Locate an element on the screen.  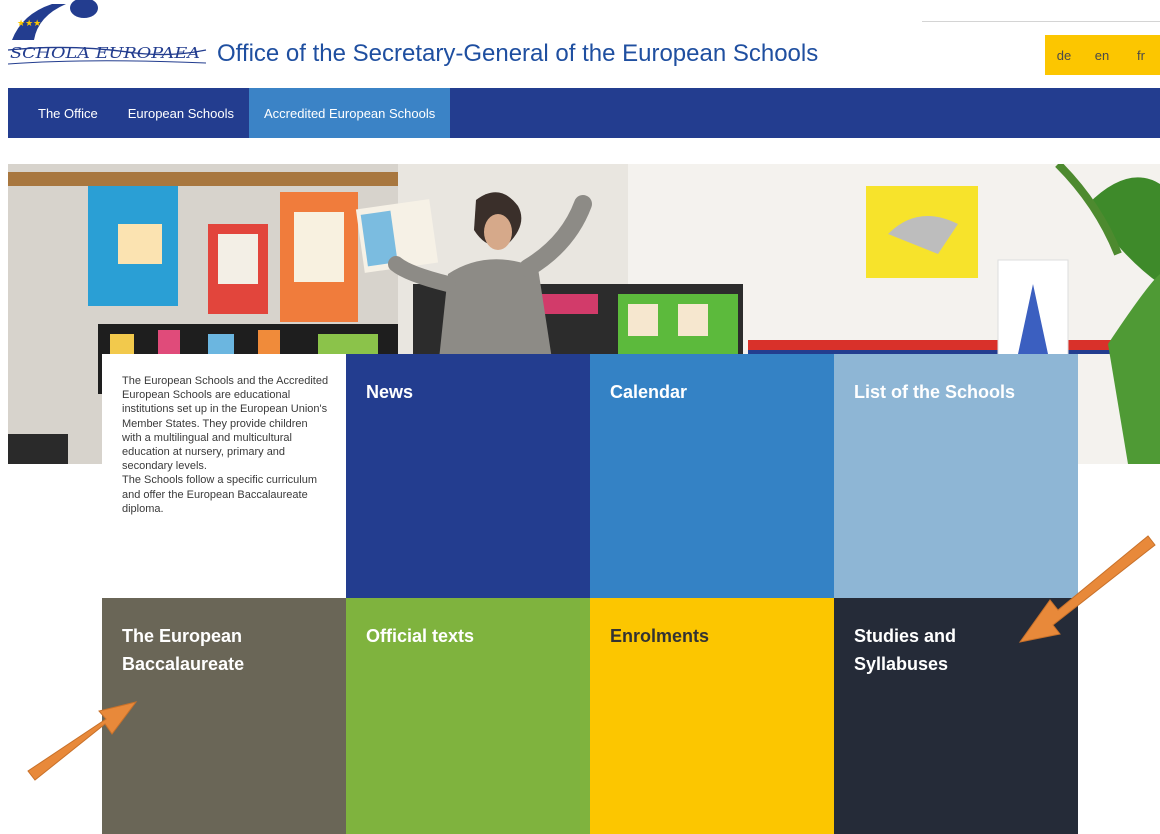
tile-enrolments-label: Enrolments is located at coordinates (660, 636).